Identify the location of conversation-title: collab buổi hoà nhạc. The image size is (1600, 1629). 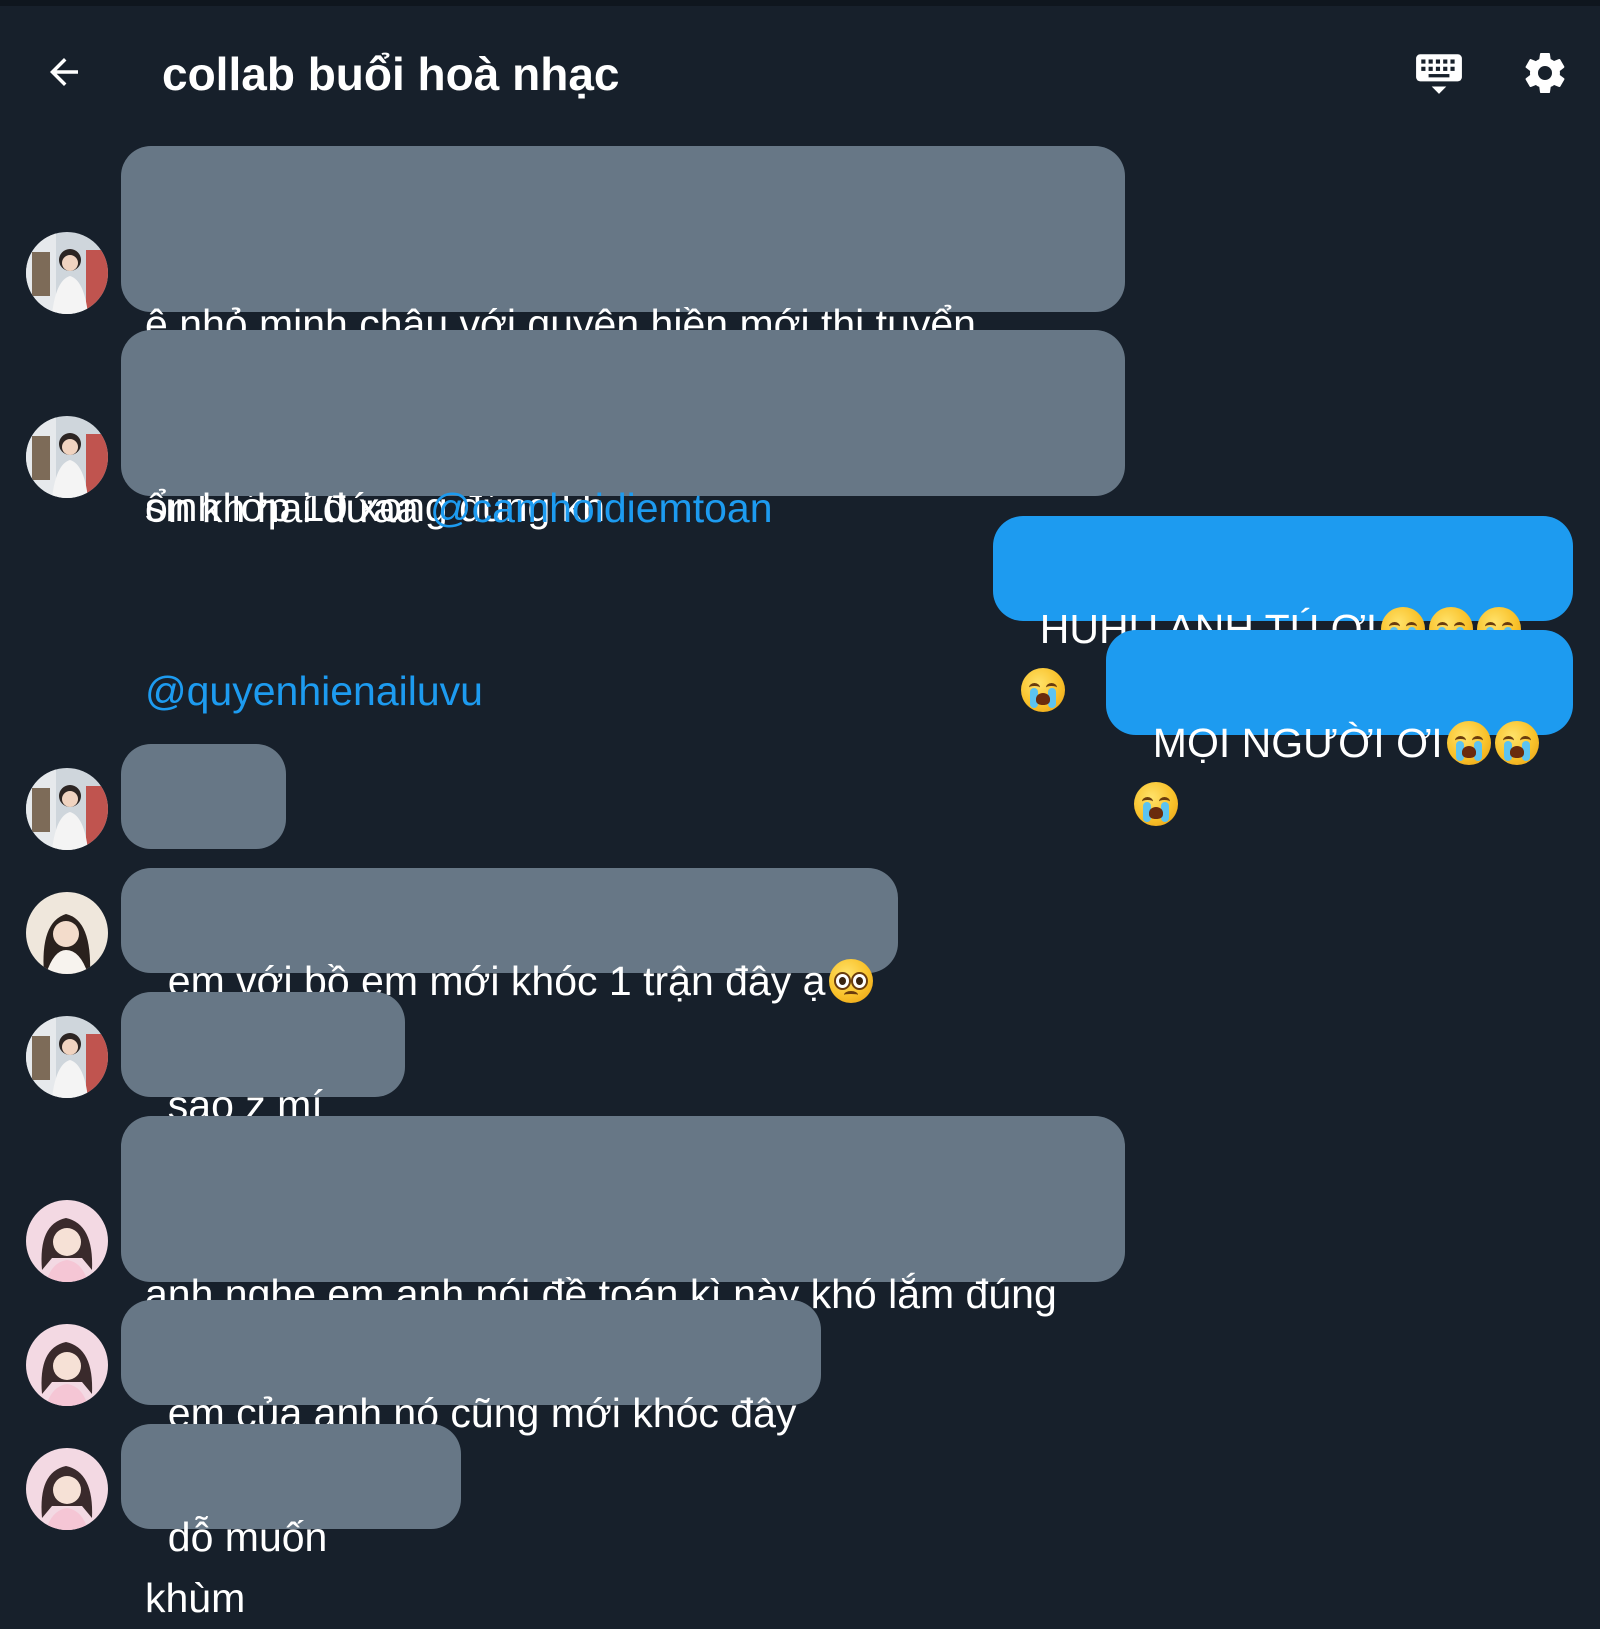
(391, 74).